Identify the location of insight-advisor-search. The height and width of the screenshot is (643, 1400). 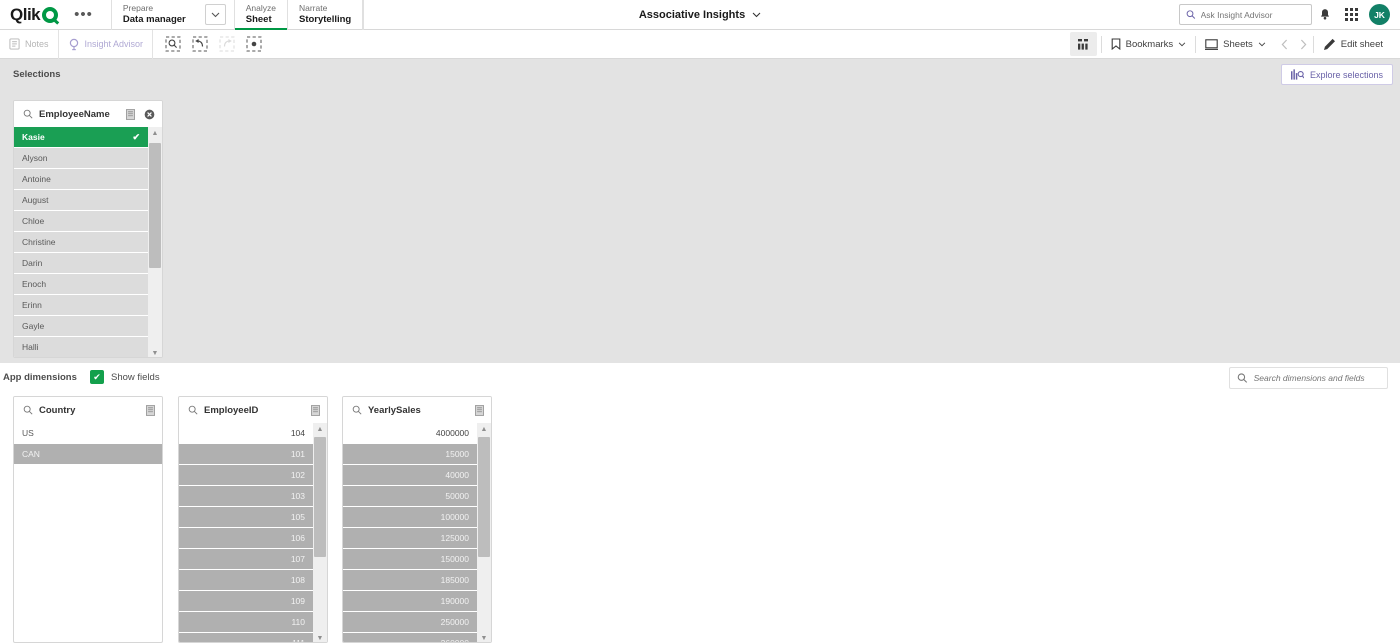
(1245, 14).